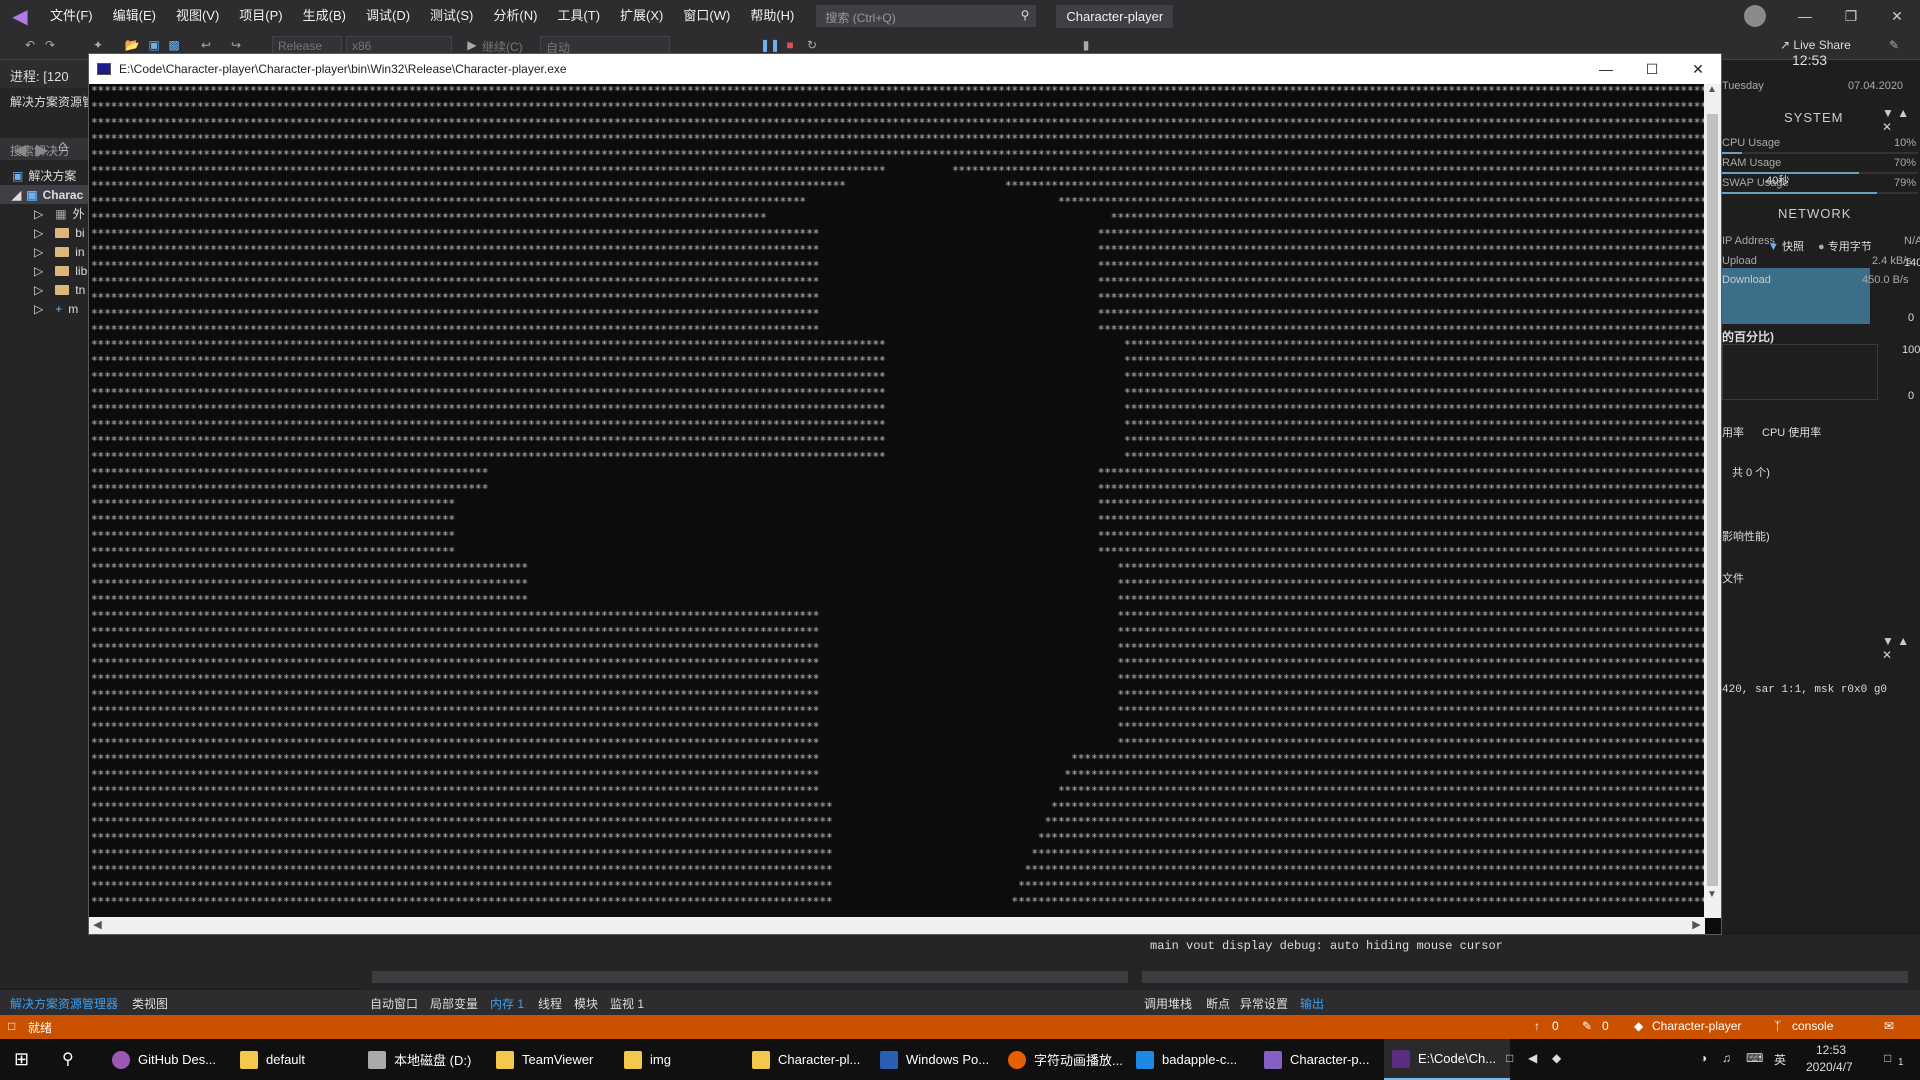  Describe the element at coordinates (1755, 16) in the screenshot. I see `avatar` at that location.